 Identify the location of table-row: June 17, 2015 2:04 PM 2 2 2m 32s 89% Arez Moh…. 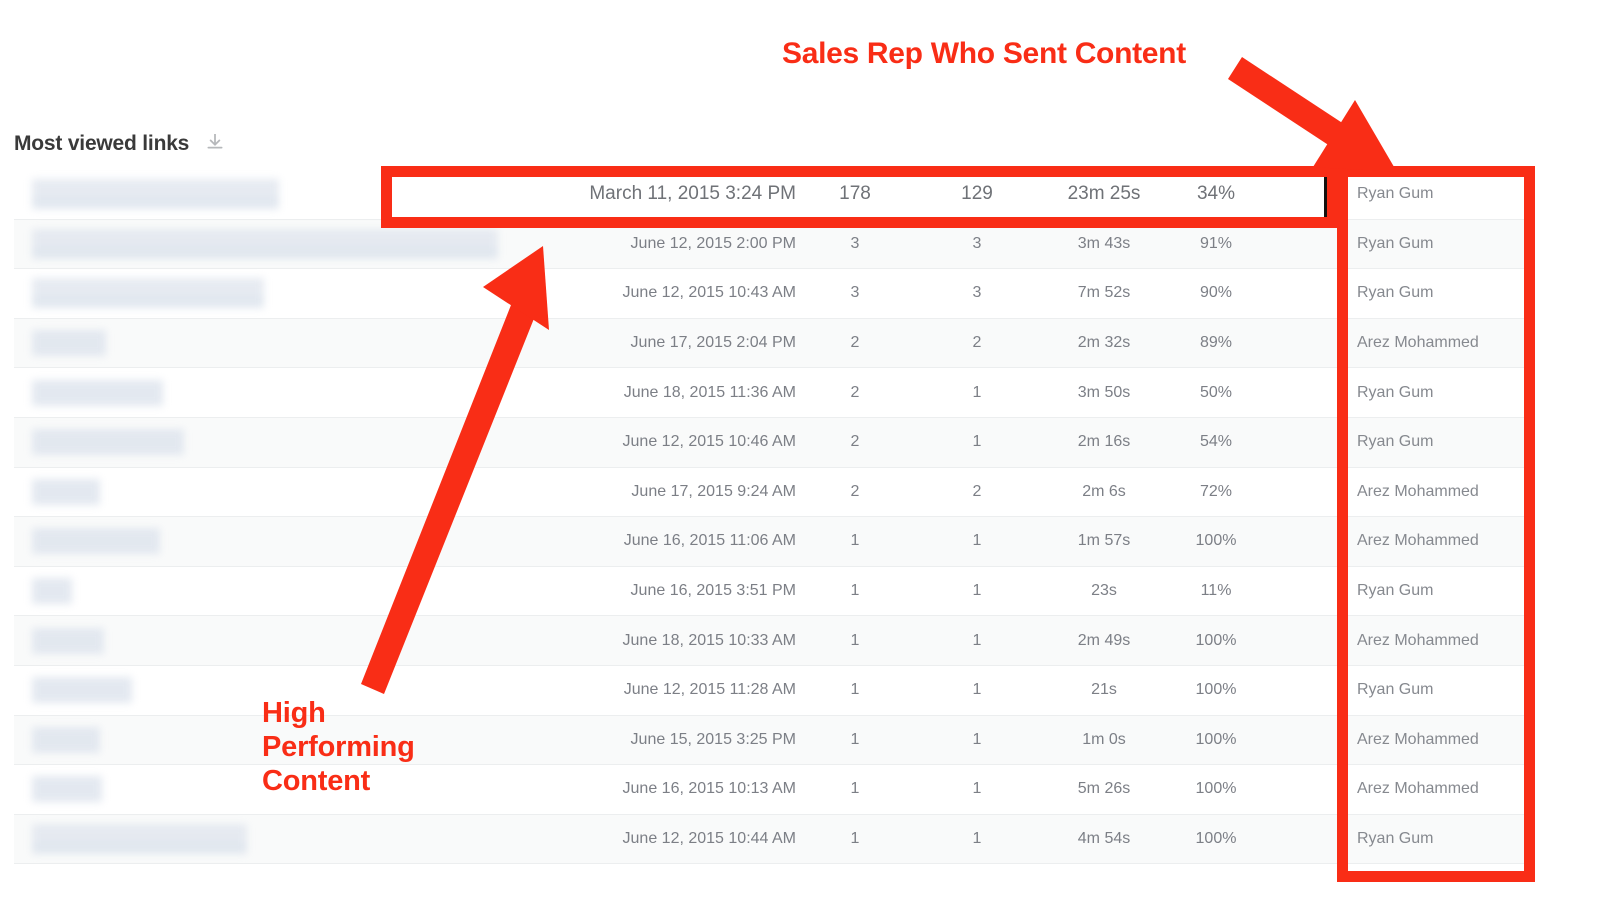
(772, 343).